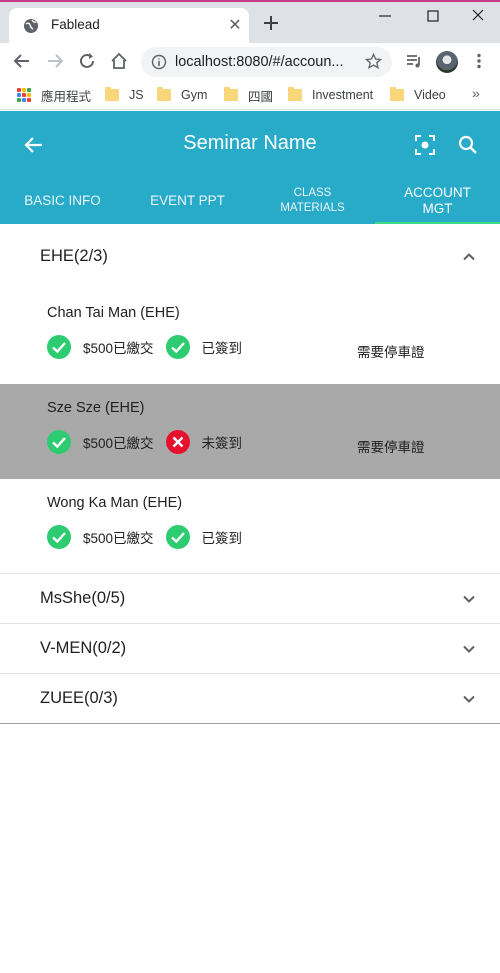 Image resolution: width=500 pixels, height=973 pixels. I want to click on reload-icon, so click(87, 61).